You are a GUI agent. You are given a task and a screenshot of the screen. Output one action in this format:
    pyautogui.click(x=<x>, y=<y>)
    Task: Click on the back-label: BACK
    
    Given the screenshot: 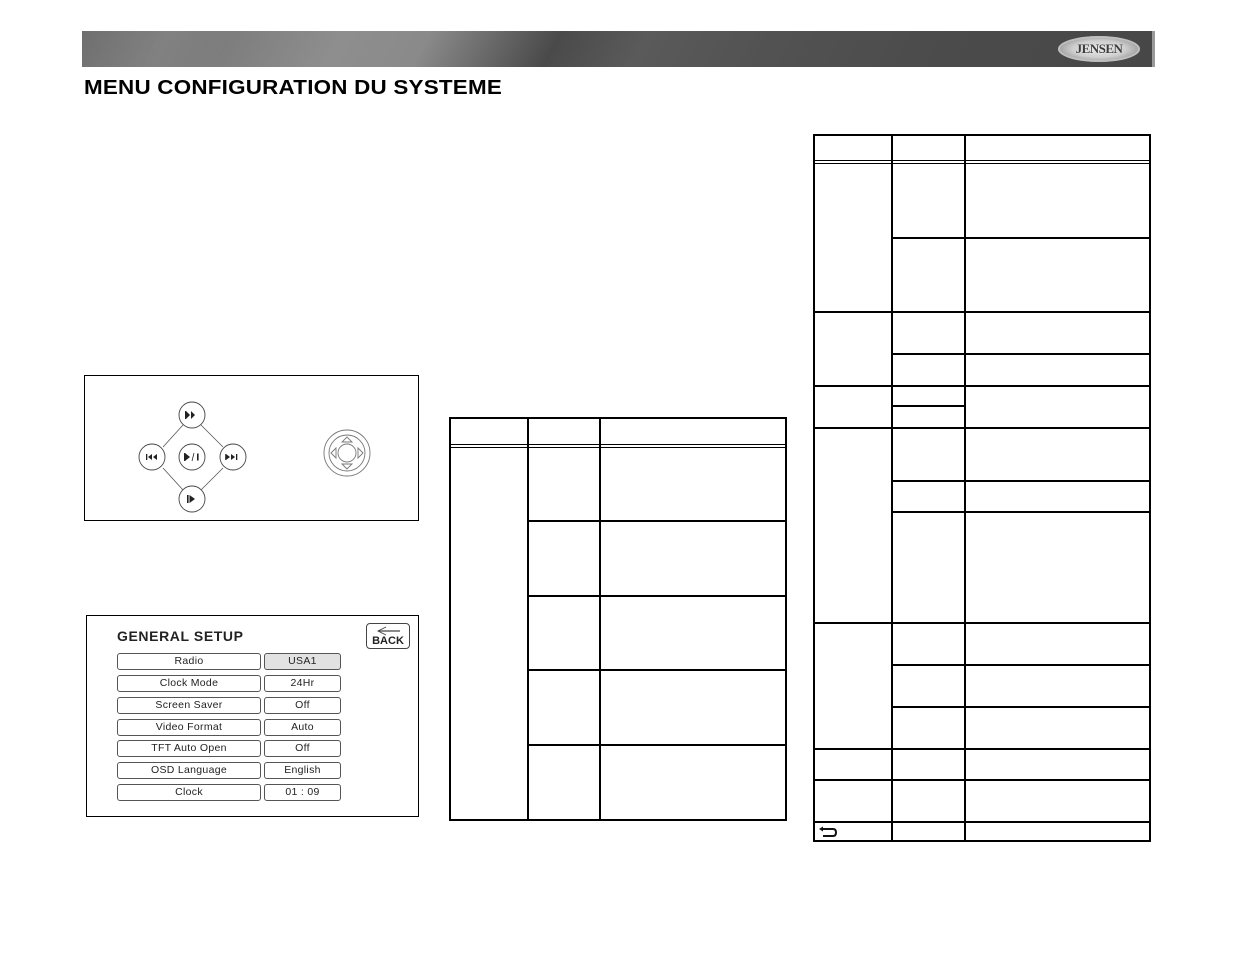 What is the action you would take?
    pyautogui.click(x=388, y=641)
    